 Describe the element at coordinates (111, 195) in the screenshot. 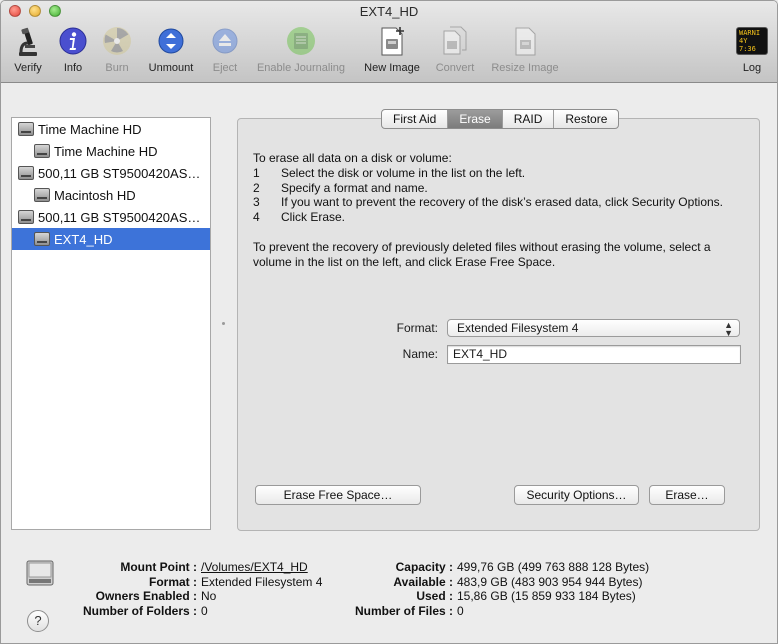

I see `list-item: Macintosh HD` at that location.